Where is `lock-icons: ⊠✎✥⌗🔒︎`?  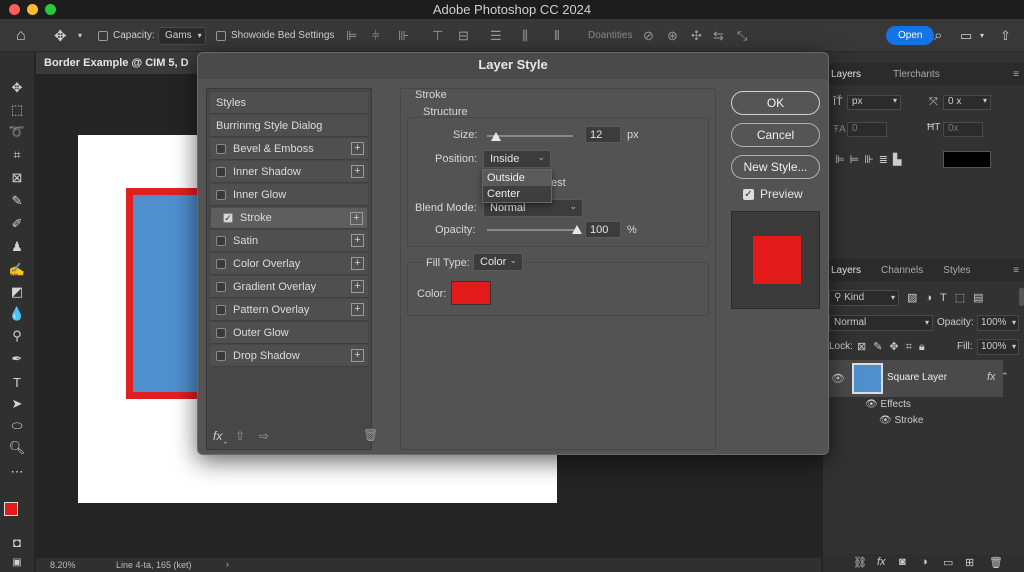
lock-icons: ⊠✎✥⌗🔒︎ is located at coordinates (894, 347).